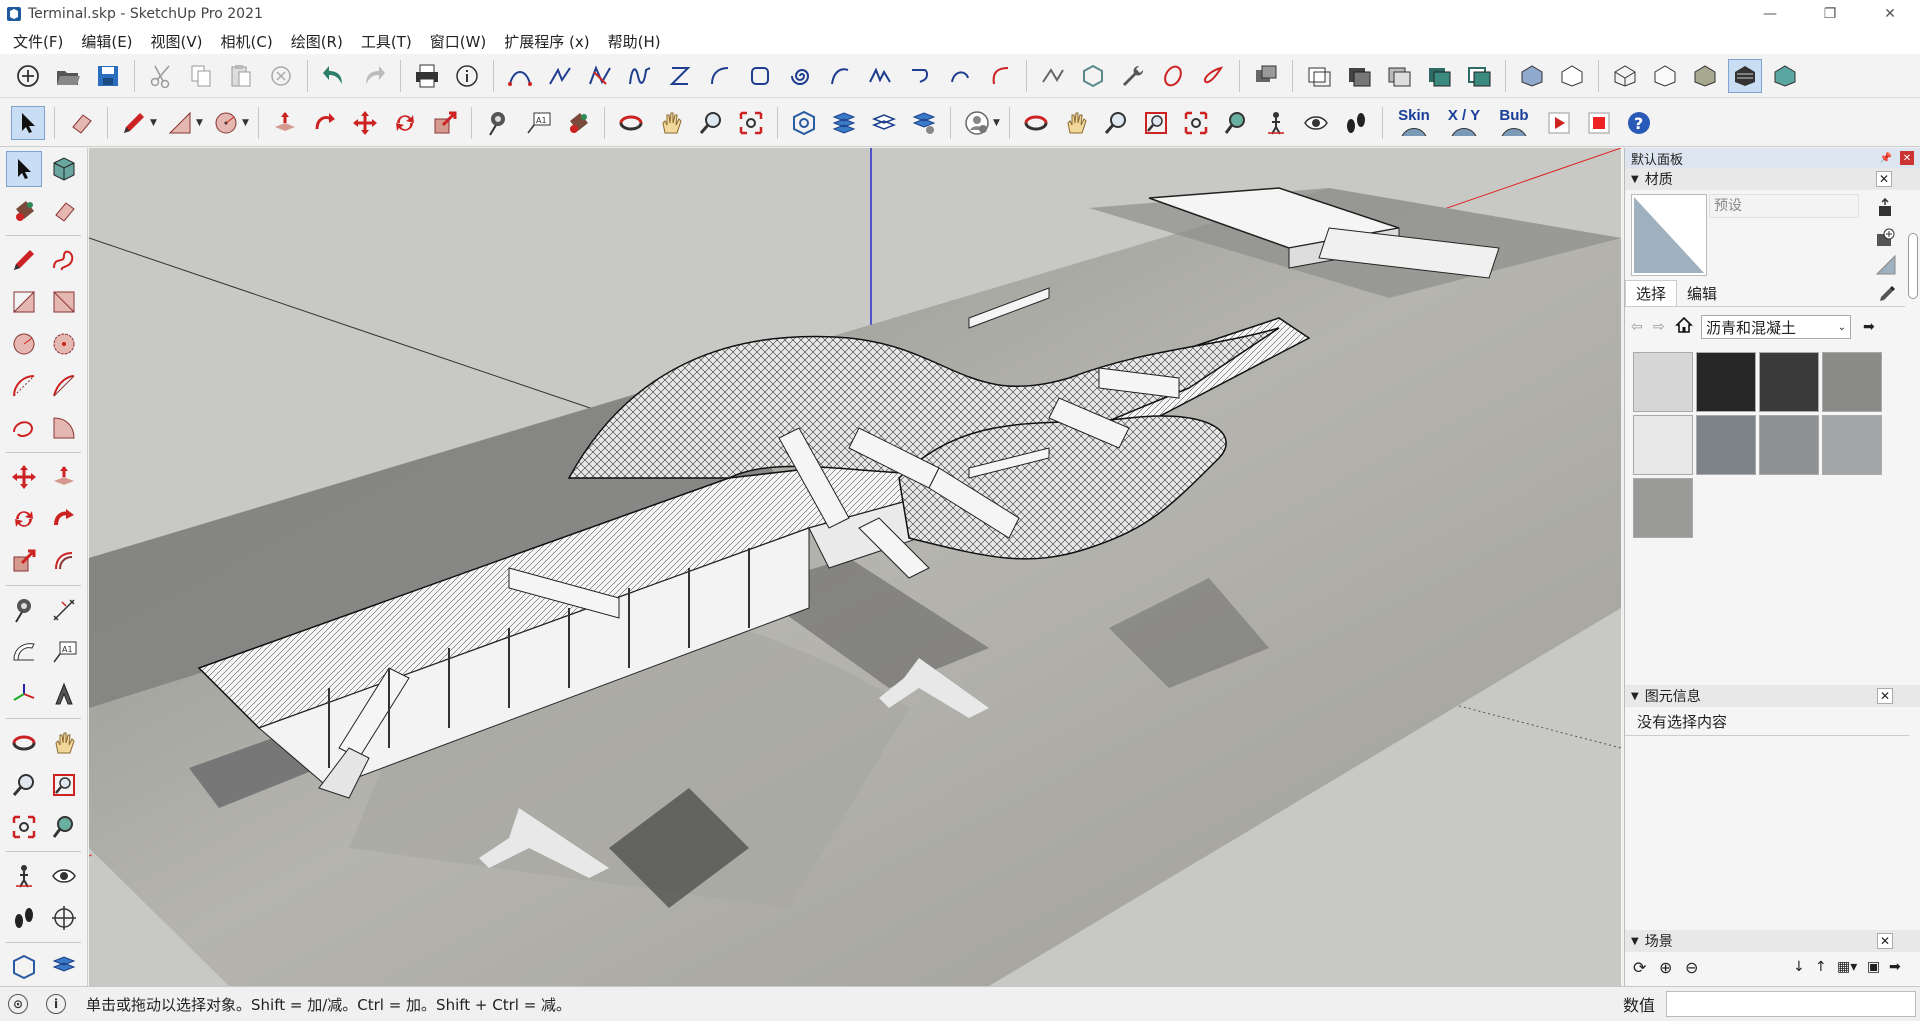 The image size is (1920, 1021). Describe the element at coordinates (24, 694) in the screenshot. I see `left-axes-button` at that location.